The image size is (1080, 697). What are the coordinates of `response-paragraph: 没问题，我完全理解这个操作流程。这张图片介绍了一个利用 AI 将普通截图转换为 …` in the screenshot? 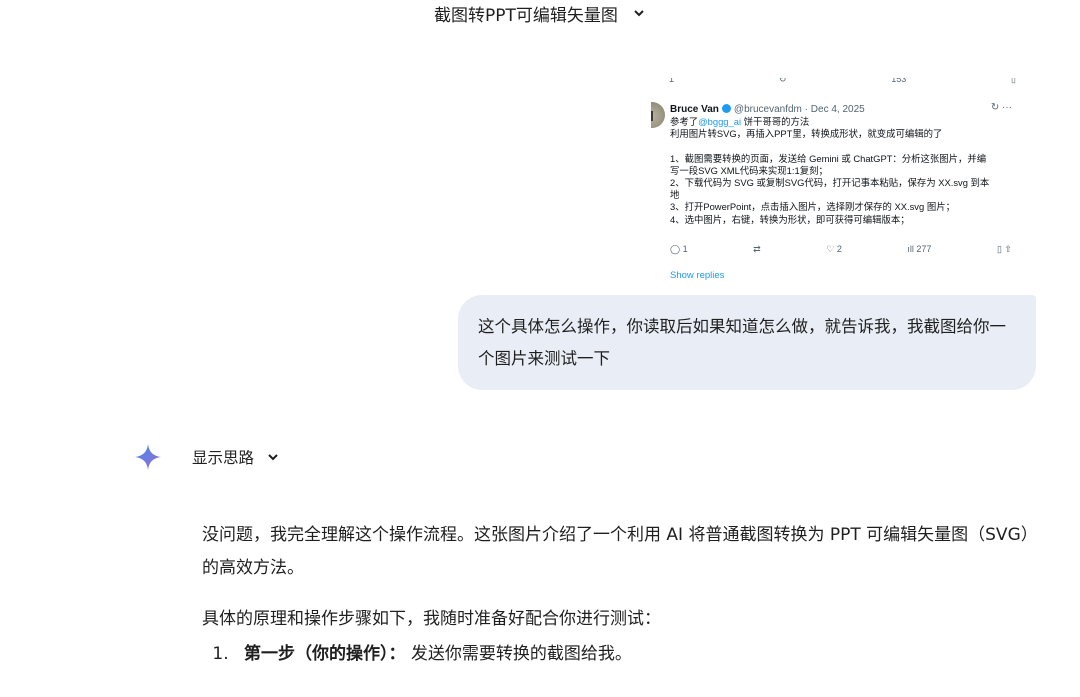 It's located at (616, 551).